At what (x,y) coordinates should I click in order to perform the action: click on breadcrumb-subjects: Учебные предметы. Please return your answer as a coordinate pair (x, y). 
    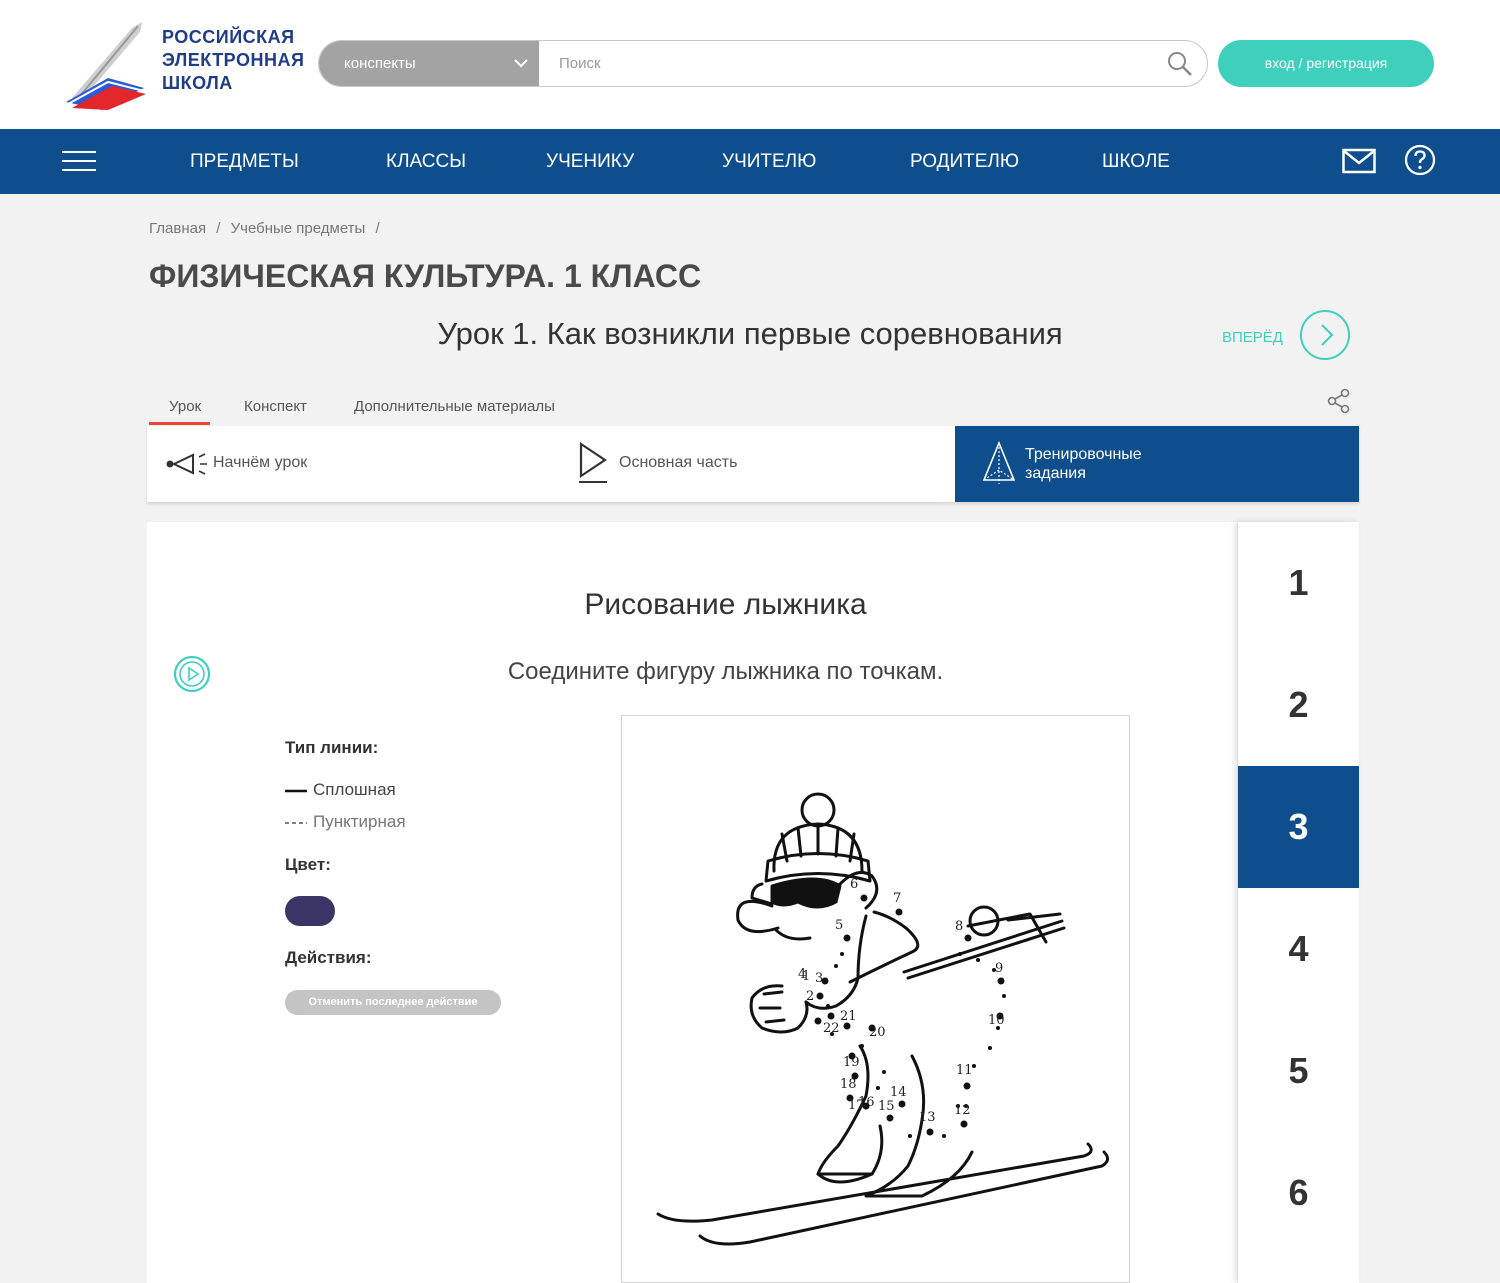
    Looking at the image, I should click on (298, 228).